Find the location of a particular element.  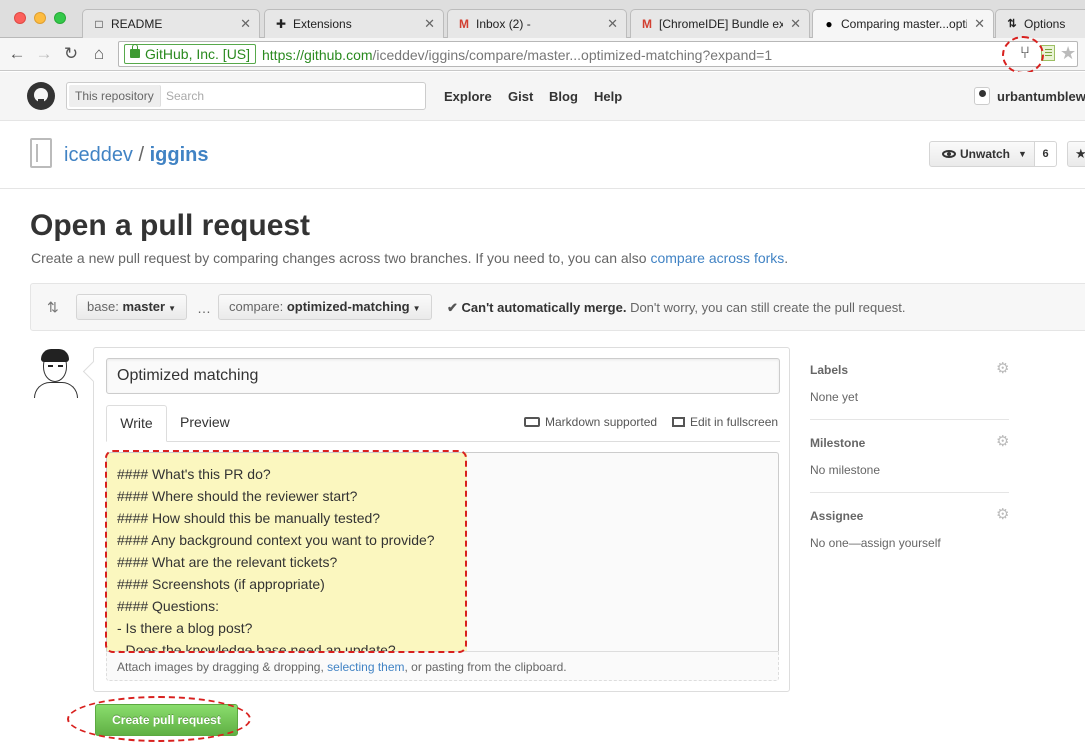

star-button: ★ is located at coordinates (1076, 154).